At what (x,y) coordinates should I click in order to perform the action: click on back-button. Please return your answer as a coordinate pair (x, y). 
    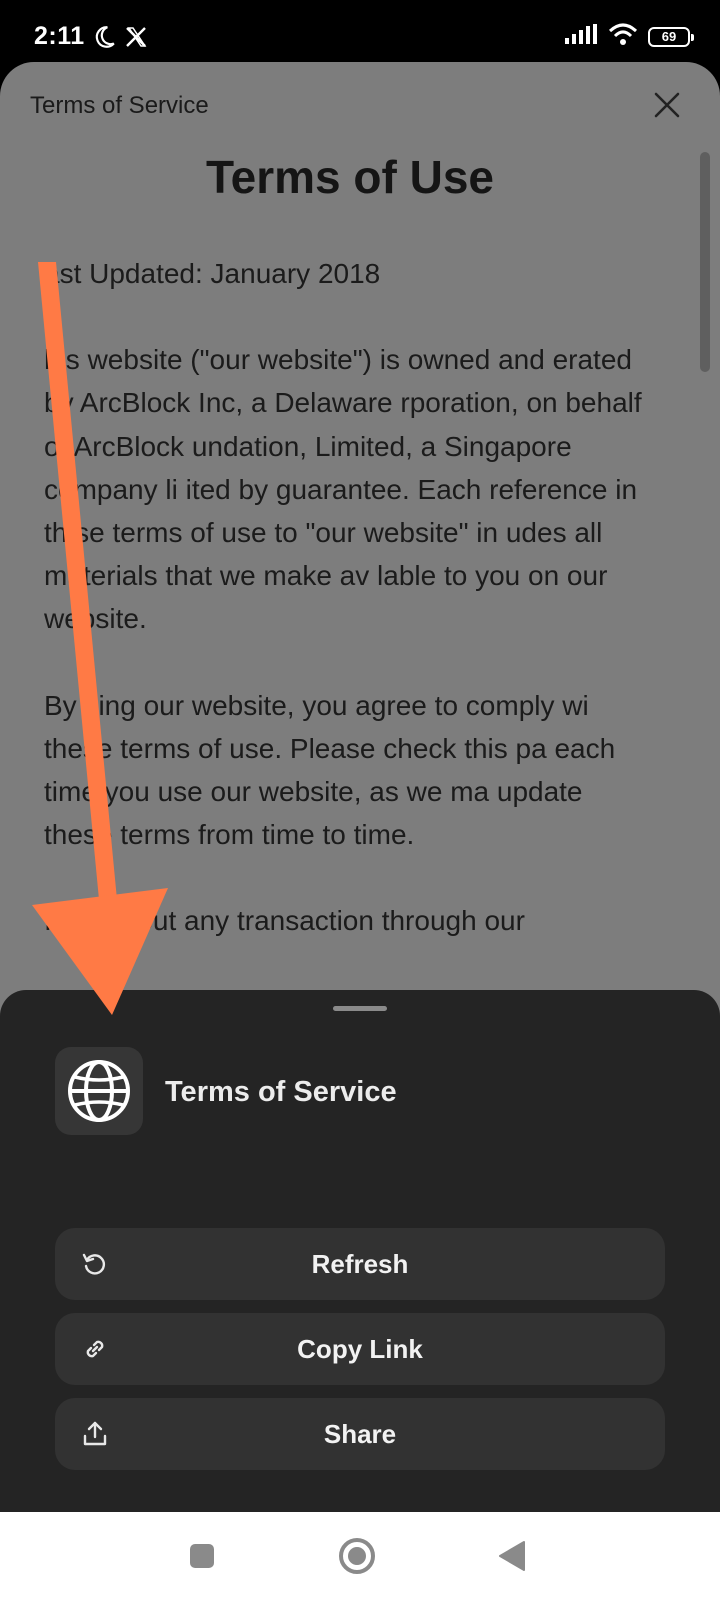
    Looking at the image, I should click on (512, 1556).